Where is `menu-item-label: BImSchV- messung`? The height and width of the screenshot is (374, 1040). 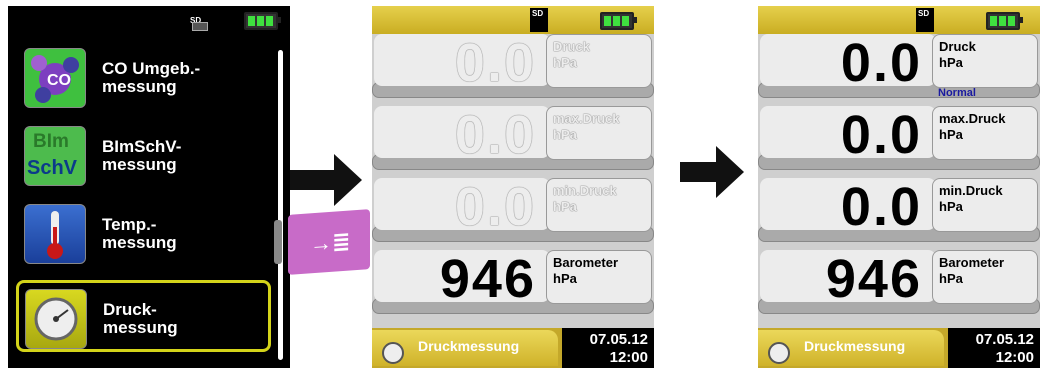
menu-item-label: BImSchV- messung is located at coordinates (142, 155).